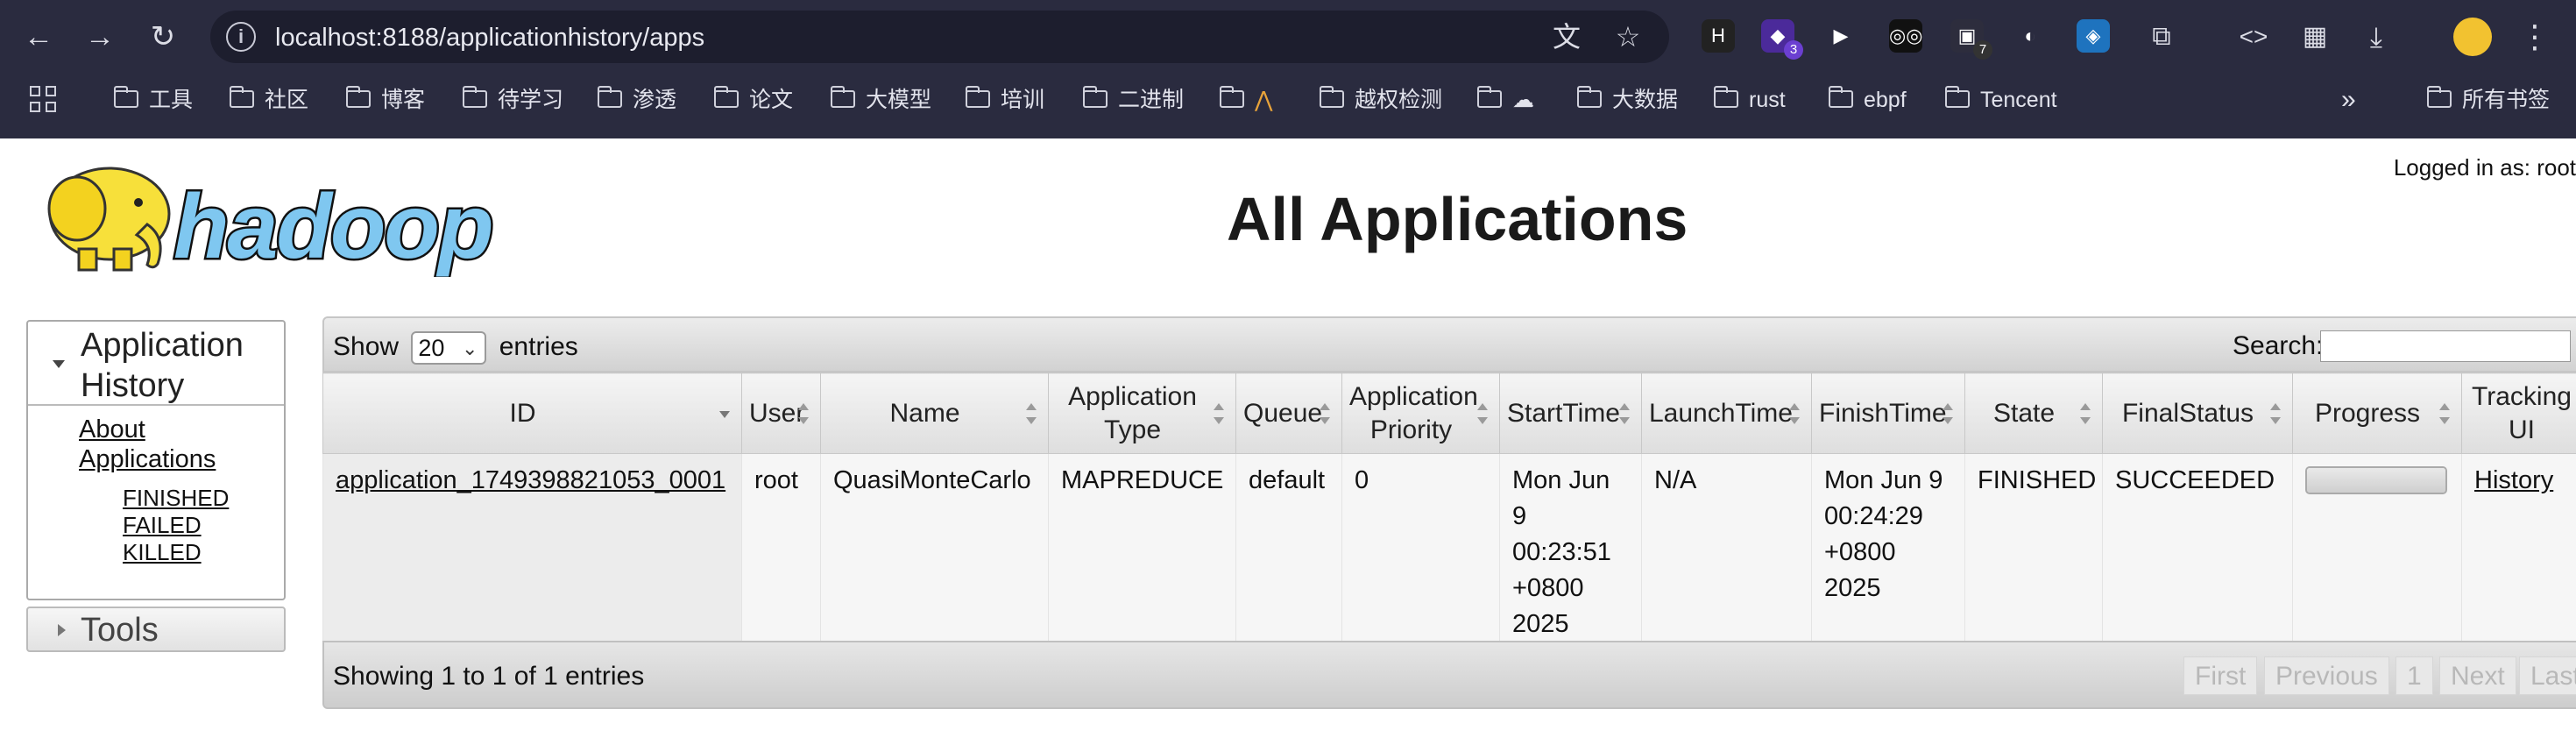 This screenshot has height=745, width=2576. What do you see at coordinates (2477, 675) in the screenshot?
I see `pager-next-button: Next` at bounding box center [2477, 675].